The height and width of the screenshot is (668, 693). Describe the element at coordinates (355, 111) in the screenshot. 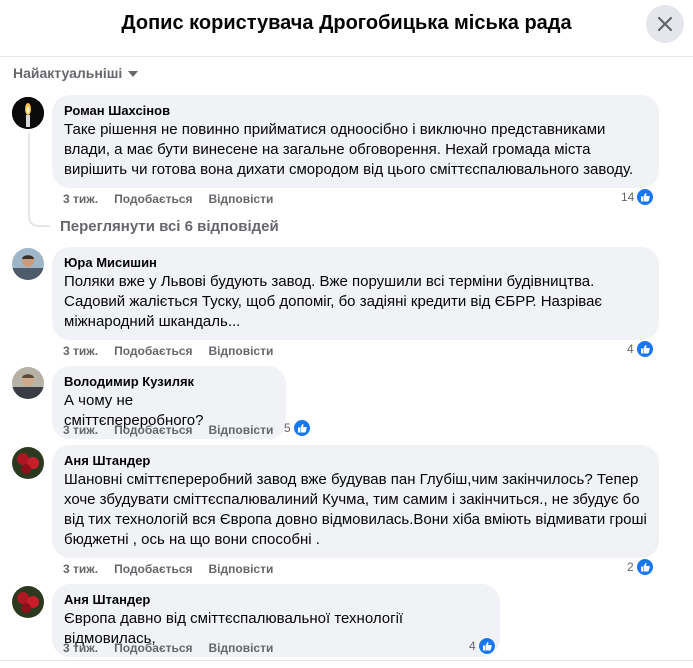

I see `comment-author: Роман Шахсінов` at that location.